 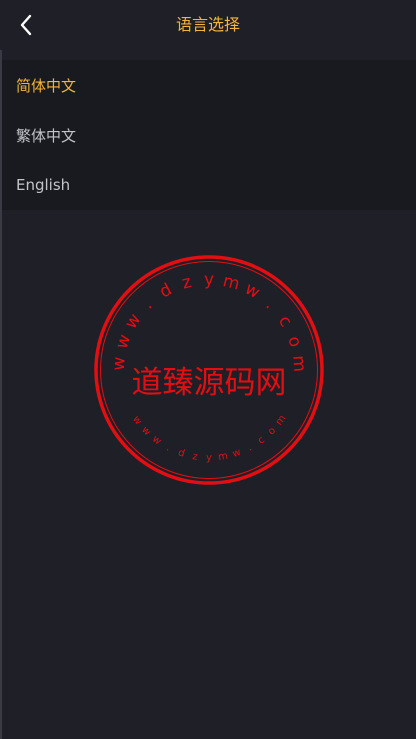 What do you see at coordinates (43, 185) in the screenshot?
I see `language-label: English` at bounding box center [43, 185].